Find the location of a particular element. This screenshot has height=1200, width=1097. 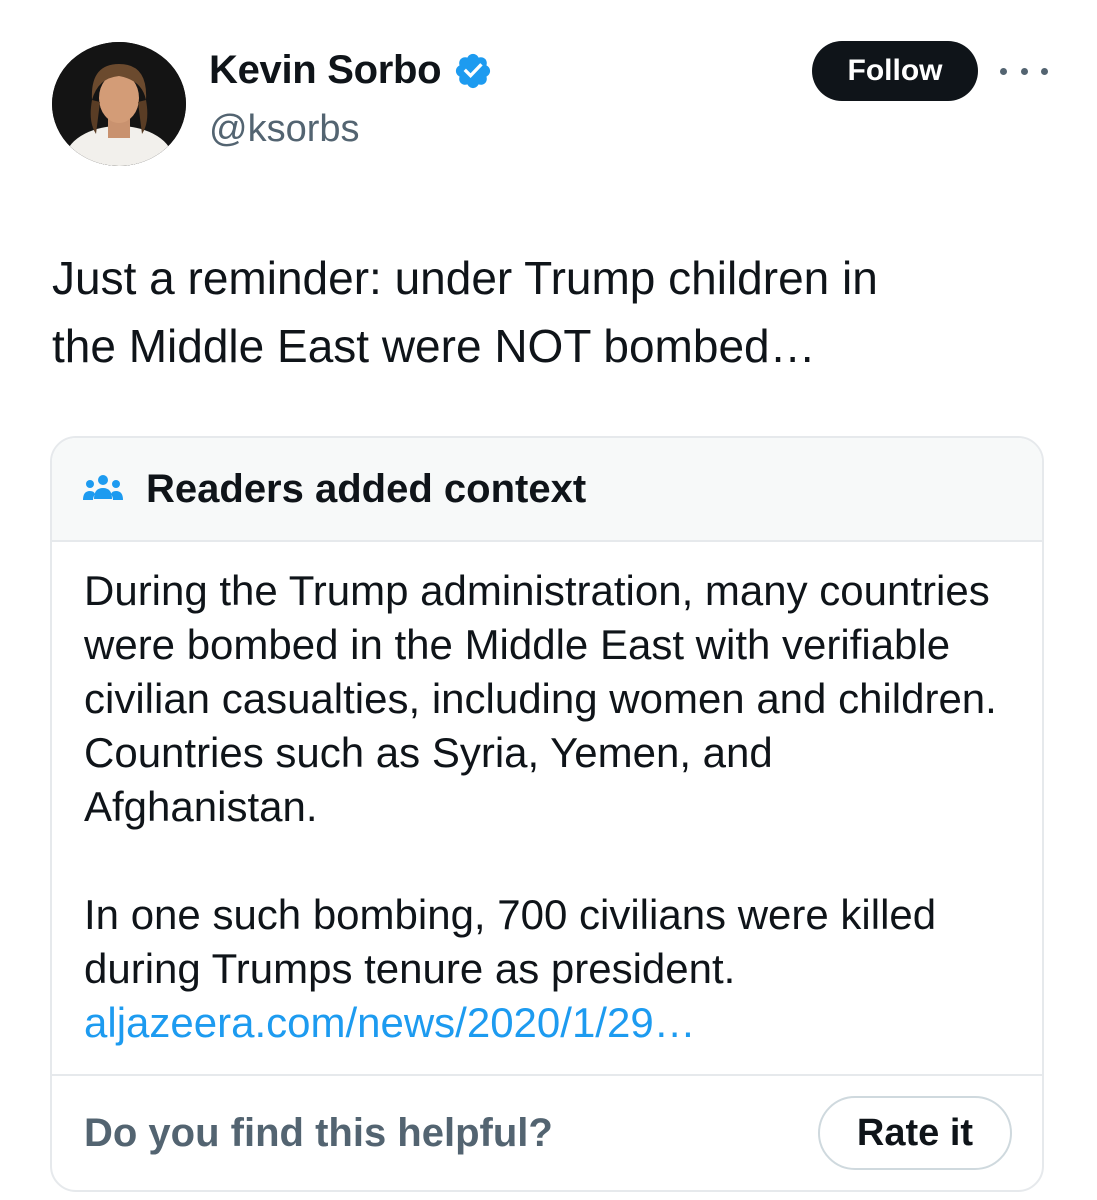

community-note-title: Readers added context is located at coordinates (366, 488).